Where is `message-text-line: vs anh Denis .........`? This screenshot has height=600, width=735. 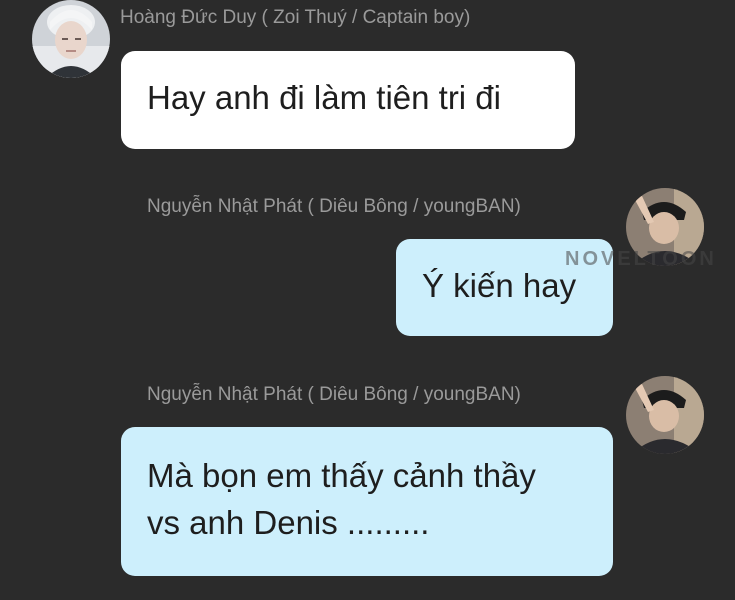 message-text-line: vs anh Denis ......... is located at coordinates (288, 522).